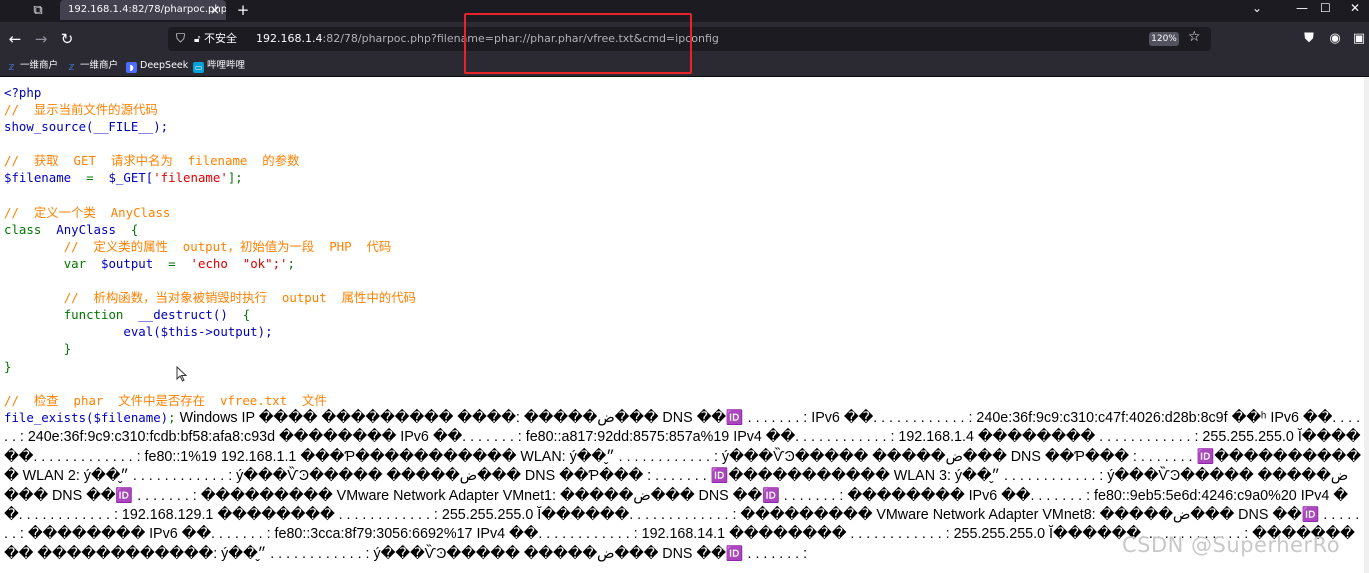 The image size is (1369, 573). Describe the element at coordinates (86, 229) in the screenshot. I see `code-token: AnyClass` at that location.